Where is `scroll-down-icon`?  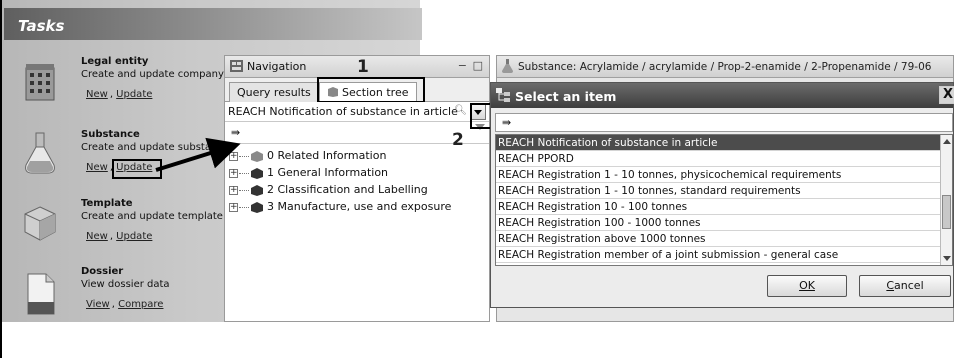 scroll-down-icon is located at coordinates (947, 258).